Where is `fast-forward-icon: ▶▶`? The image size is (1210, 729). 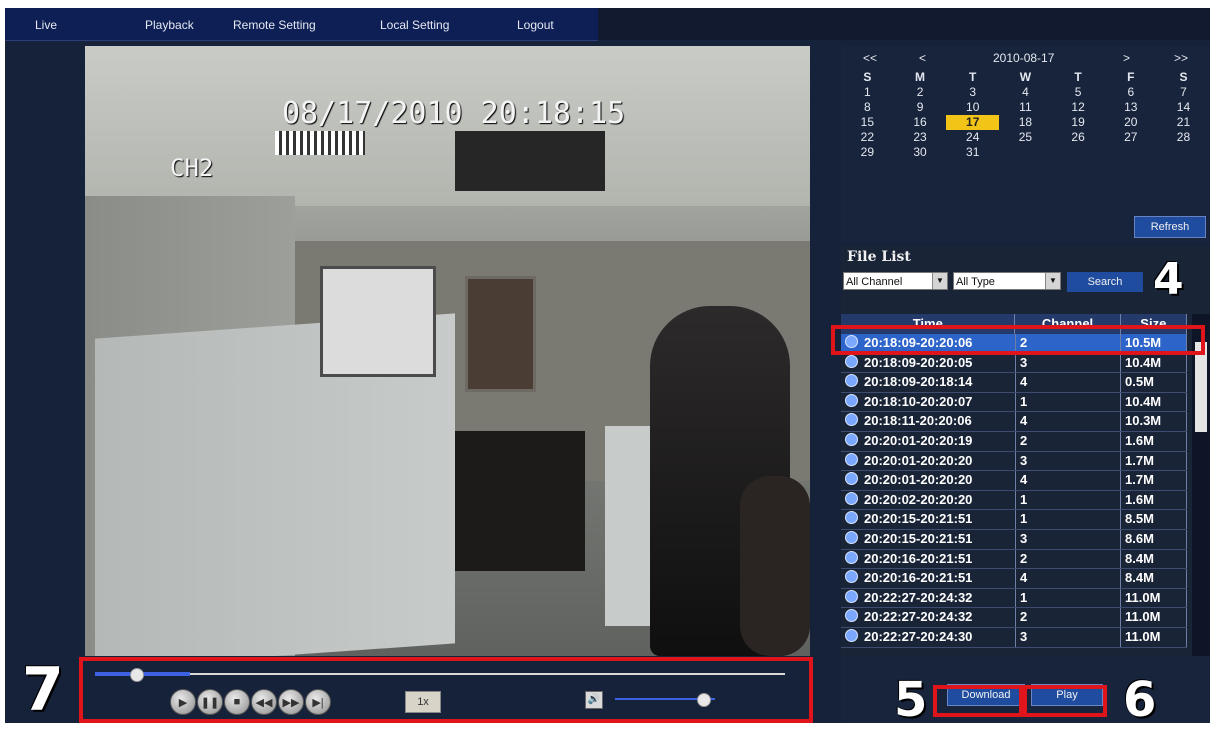 fast-forward-icon: ▶▶ is located at coordinates (291, 702).